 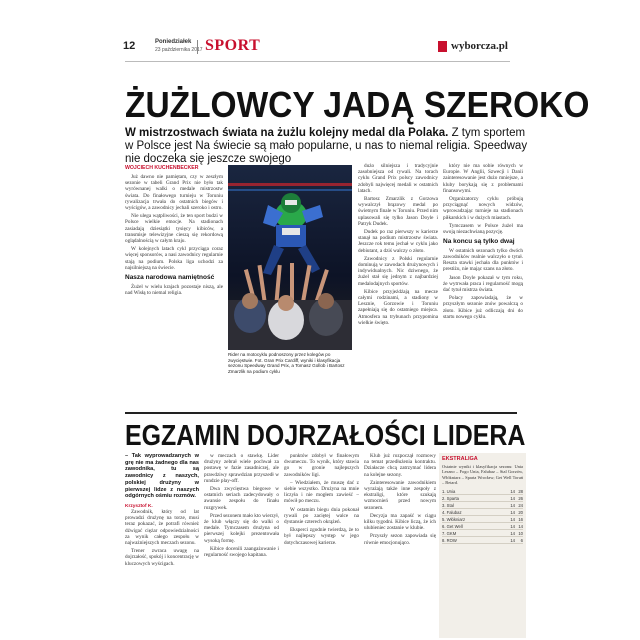 I want to click on byline: Wojciech Kuchenbecker, so click(x=162, y=168).